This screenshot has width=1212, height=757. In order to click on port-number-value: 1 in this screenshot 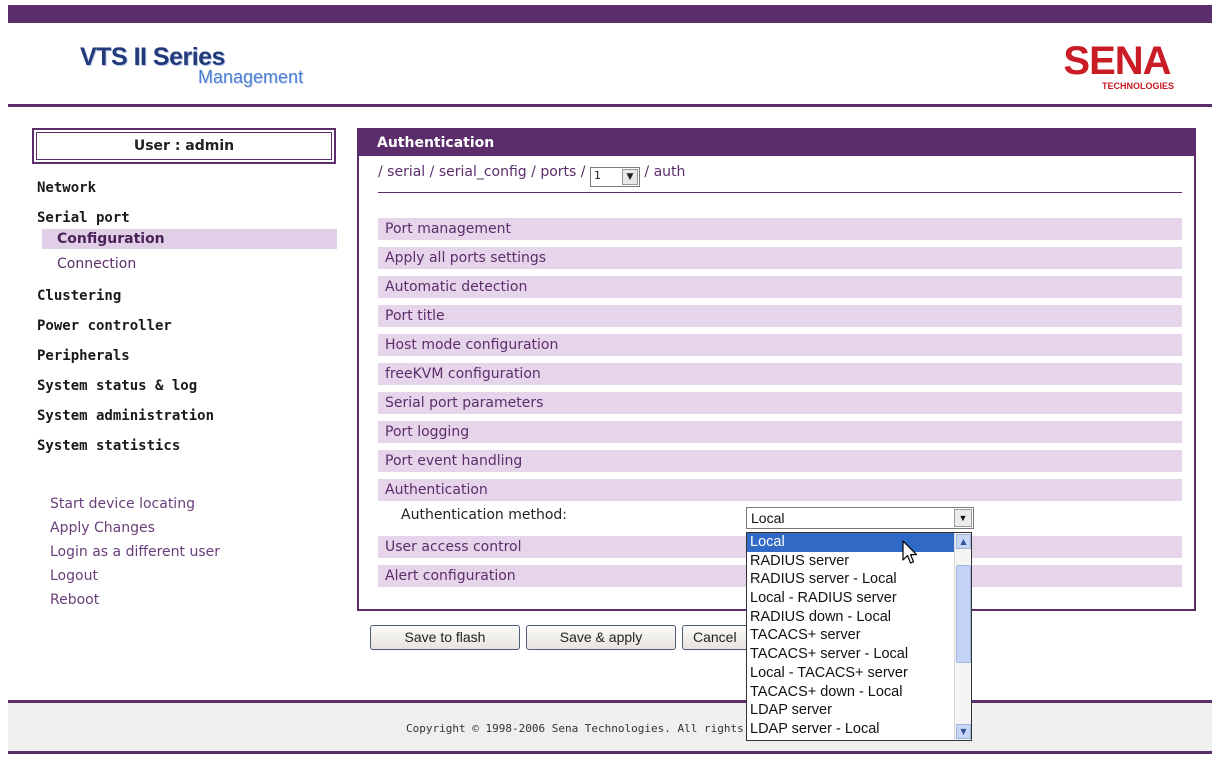, I will do `click(597, 175)`.